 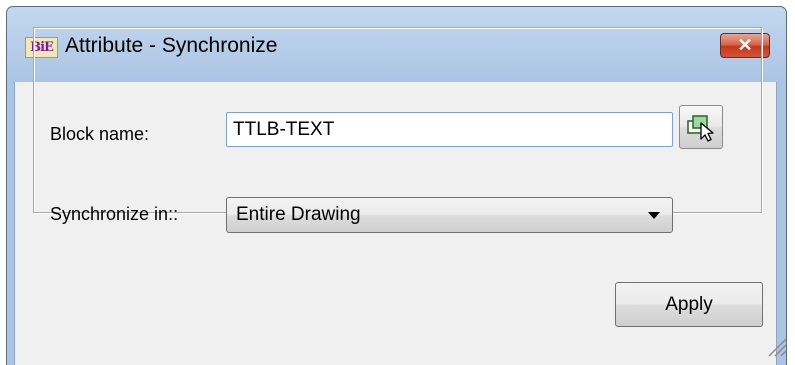 I want to click on chevron-down-icon, so click(x=654, y=215).